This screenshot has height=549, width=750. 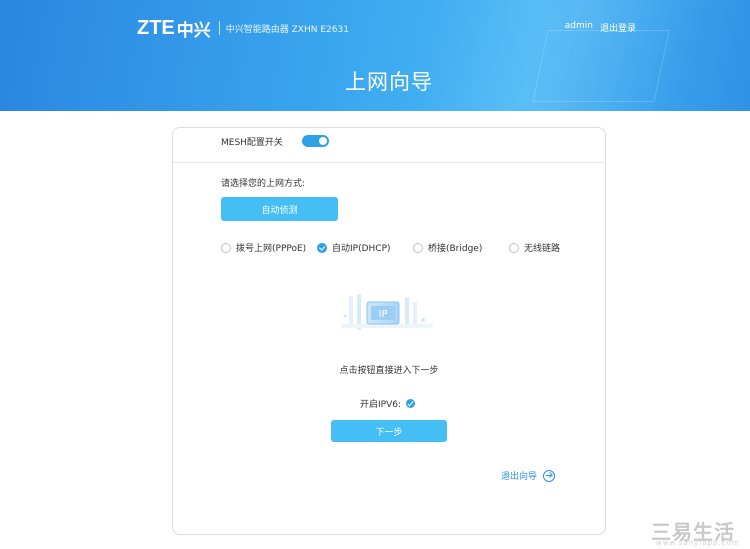 I want to click on user-area: admin 退出登录, so click(x=600, y=27).